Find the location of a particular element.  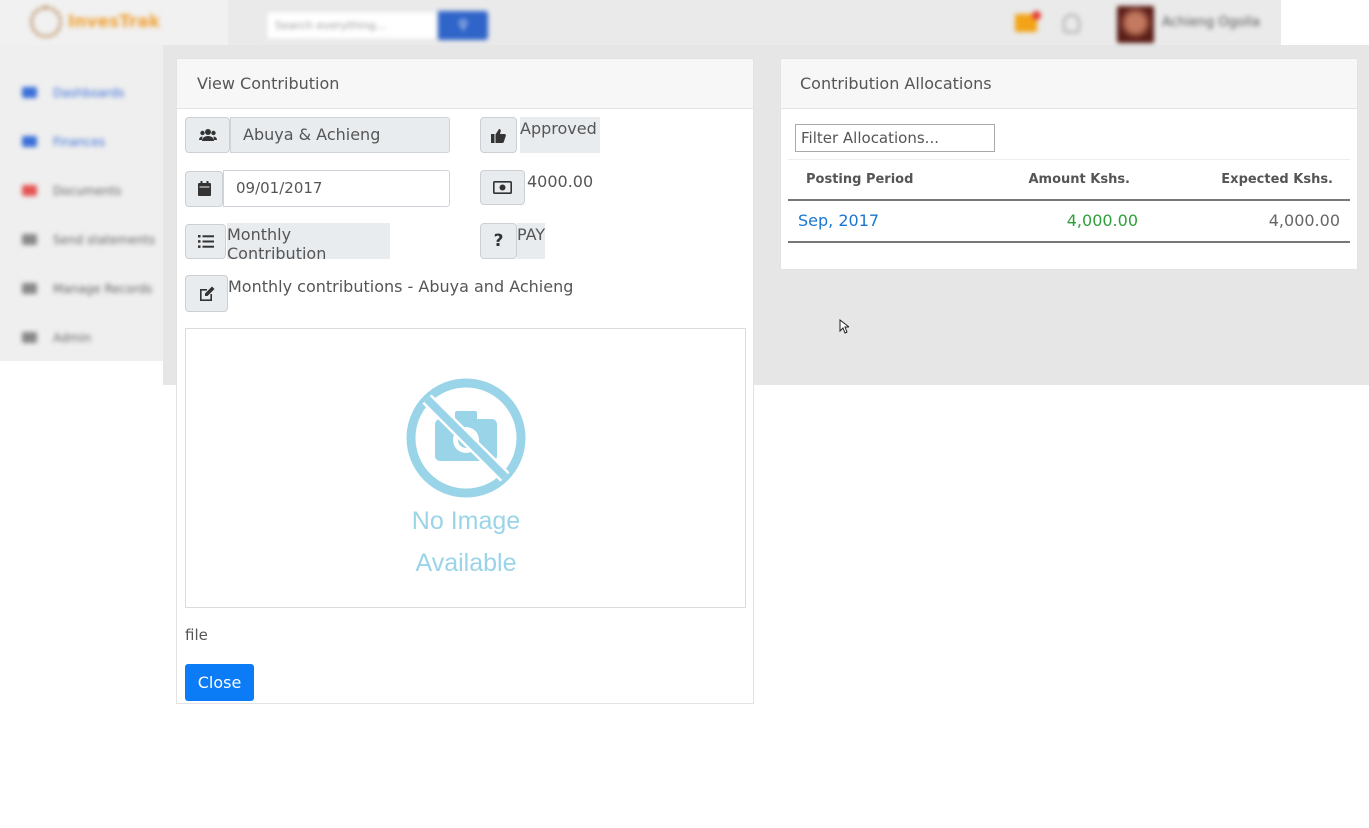

sidebar-item-send-statements: Send statements is located at coordinates (88, 239).